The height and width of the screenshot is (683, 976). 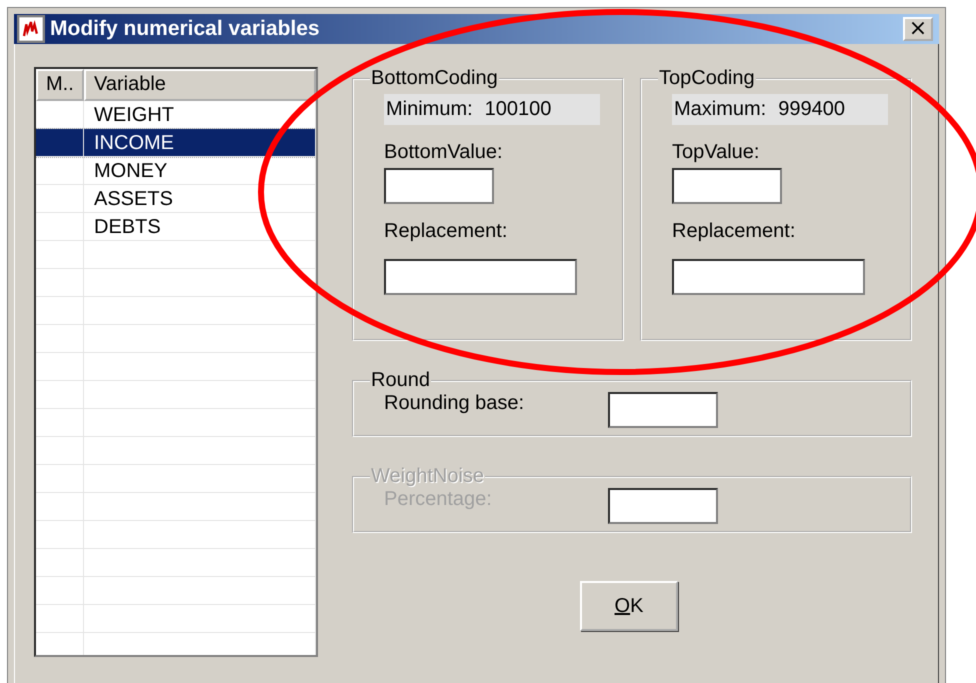 I want to click on column-header: M.., so click(x=60, y=85).